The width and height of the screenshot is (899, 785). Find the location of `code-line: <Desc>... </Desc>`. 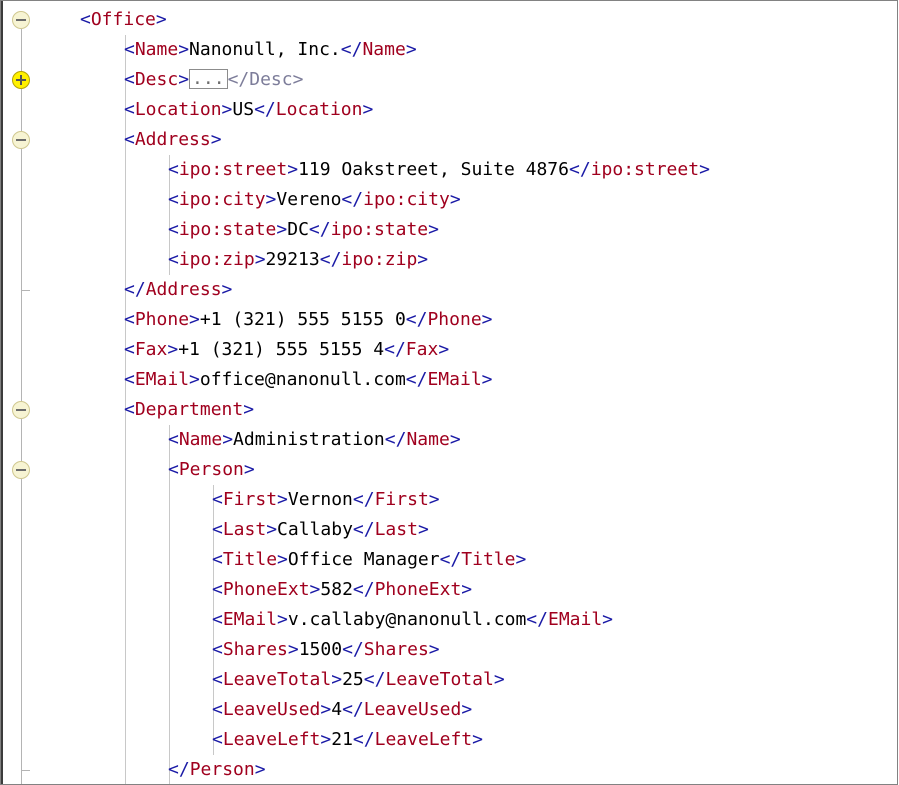

code-line: <Desc>... </Desc> is located at coordinates (213, 80).